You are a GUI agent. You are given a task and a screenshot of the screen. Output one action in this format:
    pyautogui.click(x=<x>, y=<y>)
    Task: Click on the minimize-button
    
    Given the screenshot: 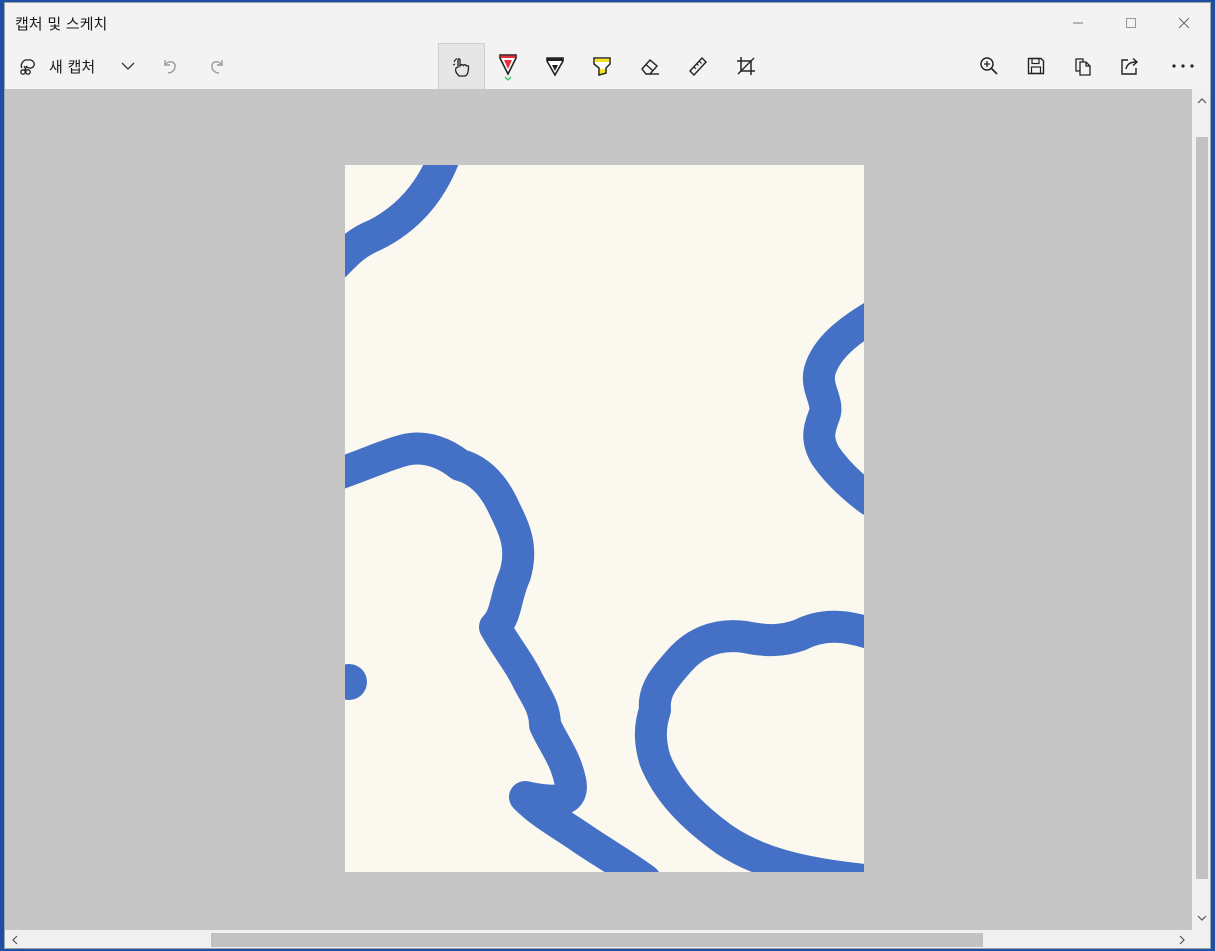 What is the action you would take?
    pyautogui.click(x=1077, y=23)
    